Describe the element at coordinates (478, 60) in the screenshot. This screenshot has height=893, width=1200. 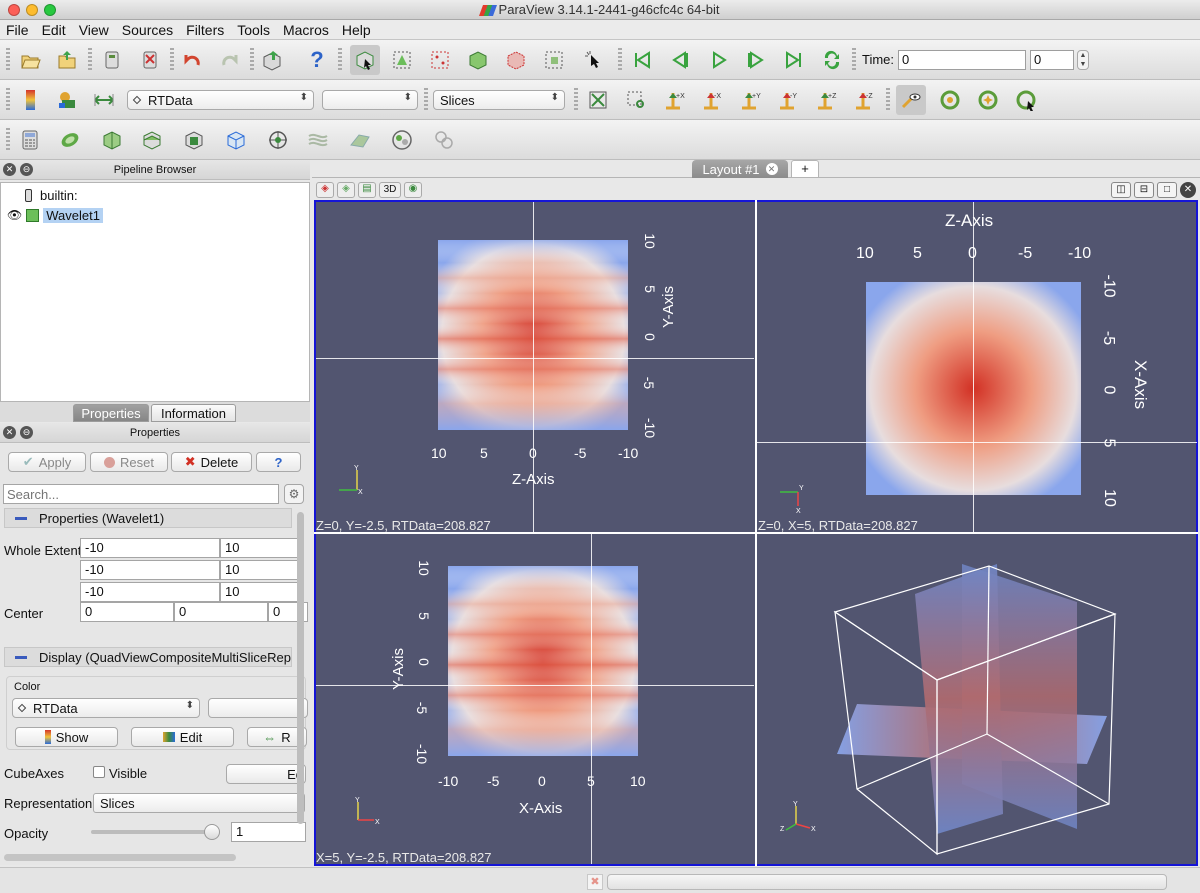
I see `select-cells-through-icon` at that location.